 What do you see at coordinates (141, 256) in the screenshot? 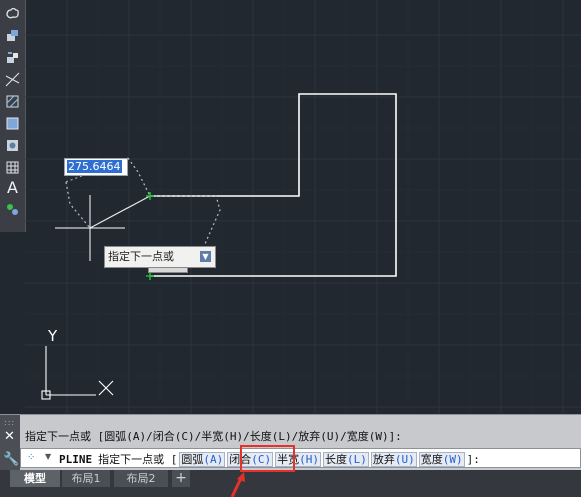
I see `prompt-text: 指定下一点或` at bounding box center [141, 256].